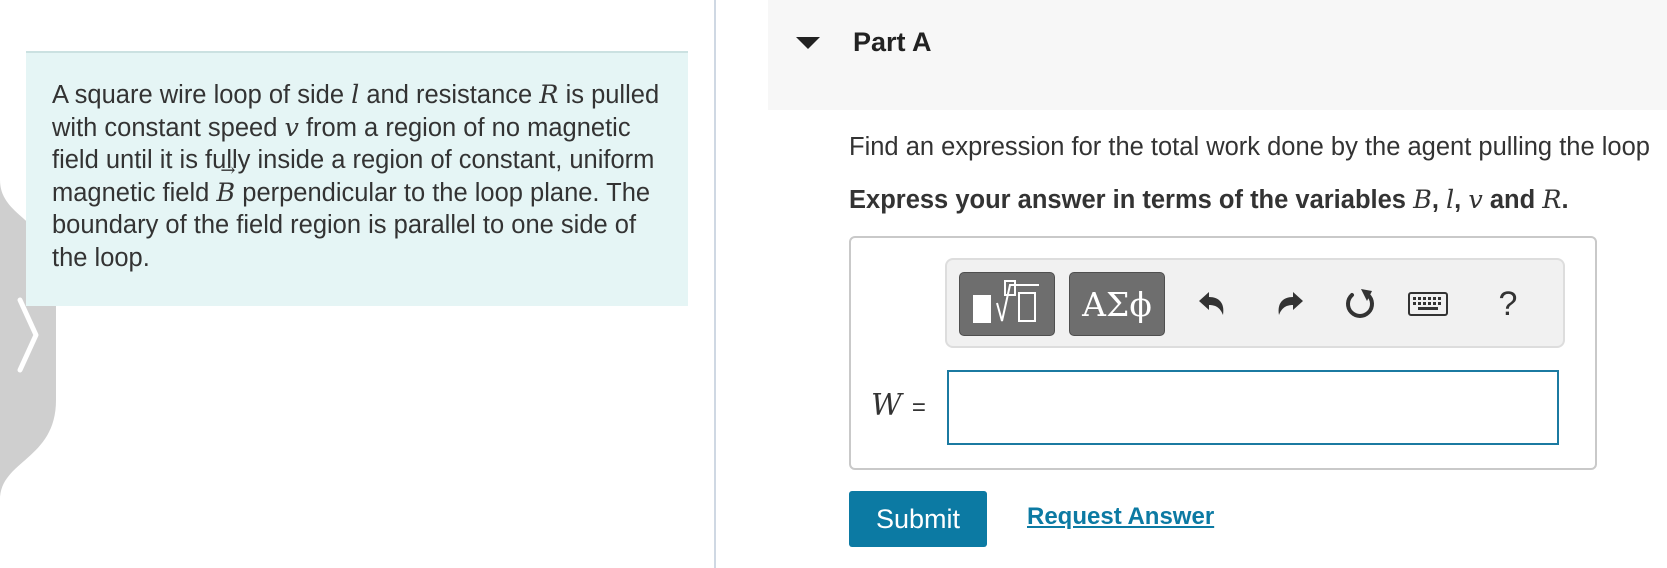 Image resolution: width=1667 pixels, height=568 pixels. I want to click on math-vector-B: B, so click(225, 182).